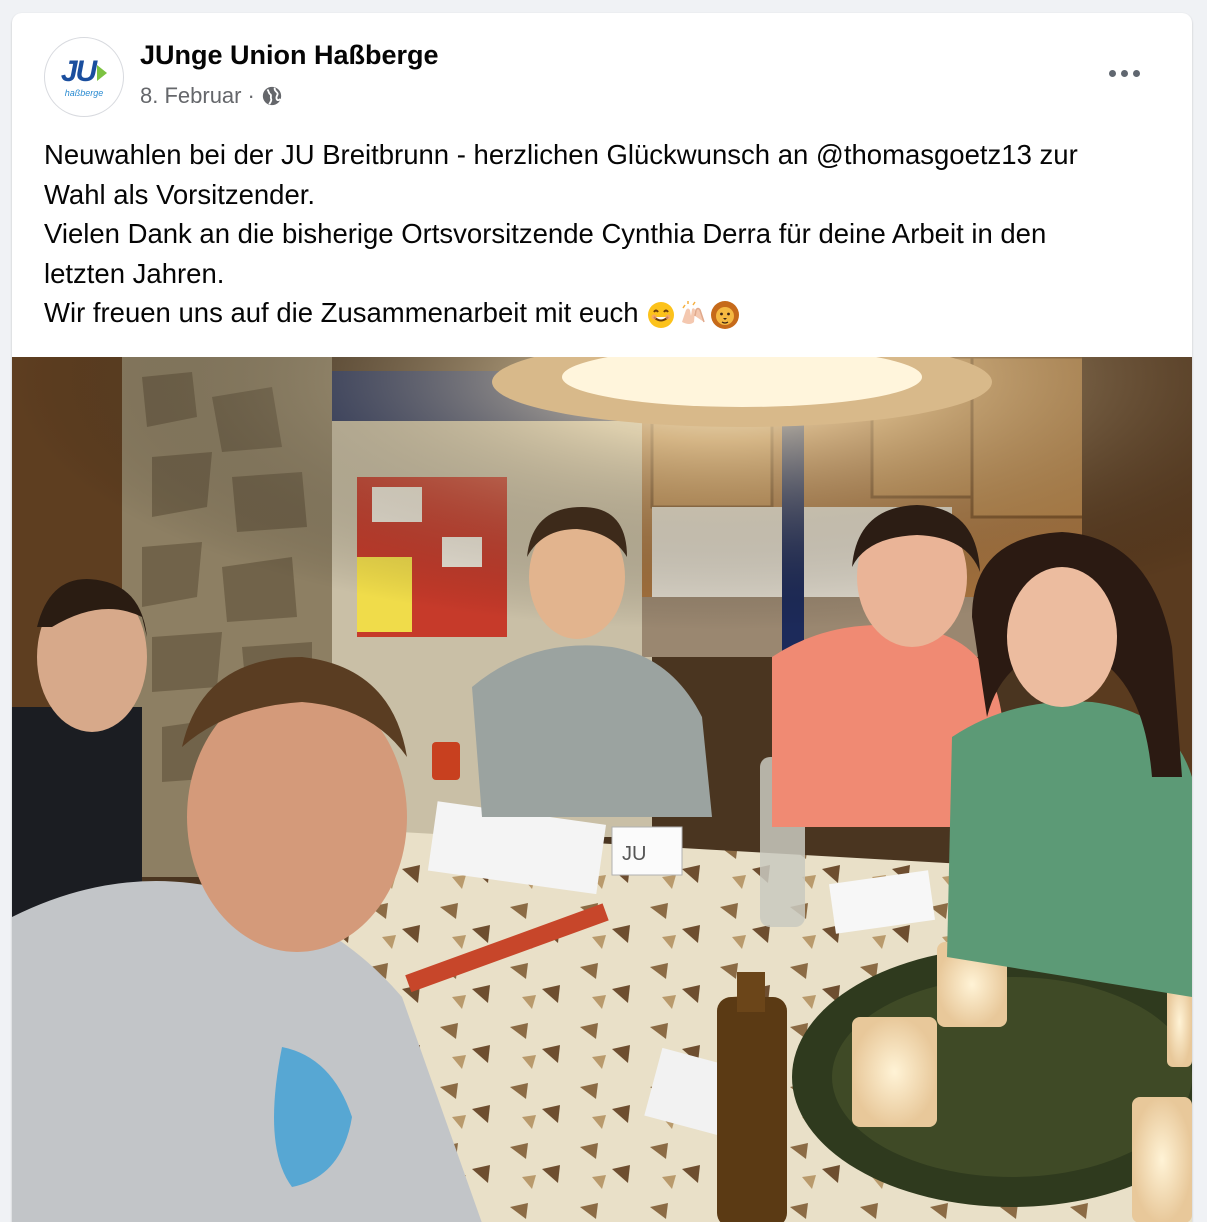 Image resolution: width=1207 pixels, height=1222 pixels. Describe the element at coordinates (180, 194) in the screenshot. I see `message-line: Wahl als Vorsitzender.` at that location.